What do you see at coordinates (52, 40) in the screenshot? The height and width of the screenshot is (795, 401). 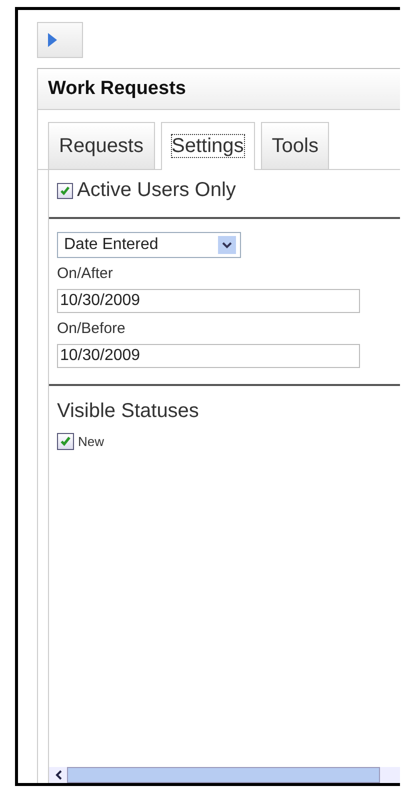 I see `play-icon` at bounding box center [52, 40].